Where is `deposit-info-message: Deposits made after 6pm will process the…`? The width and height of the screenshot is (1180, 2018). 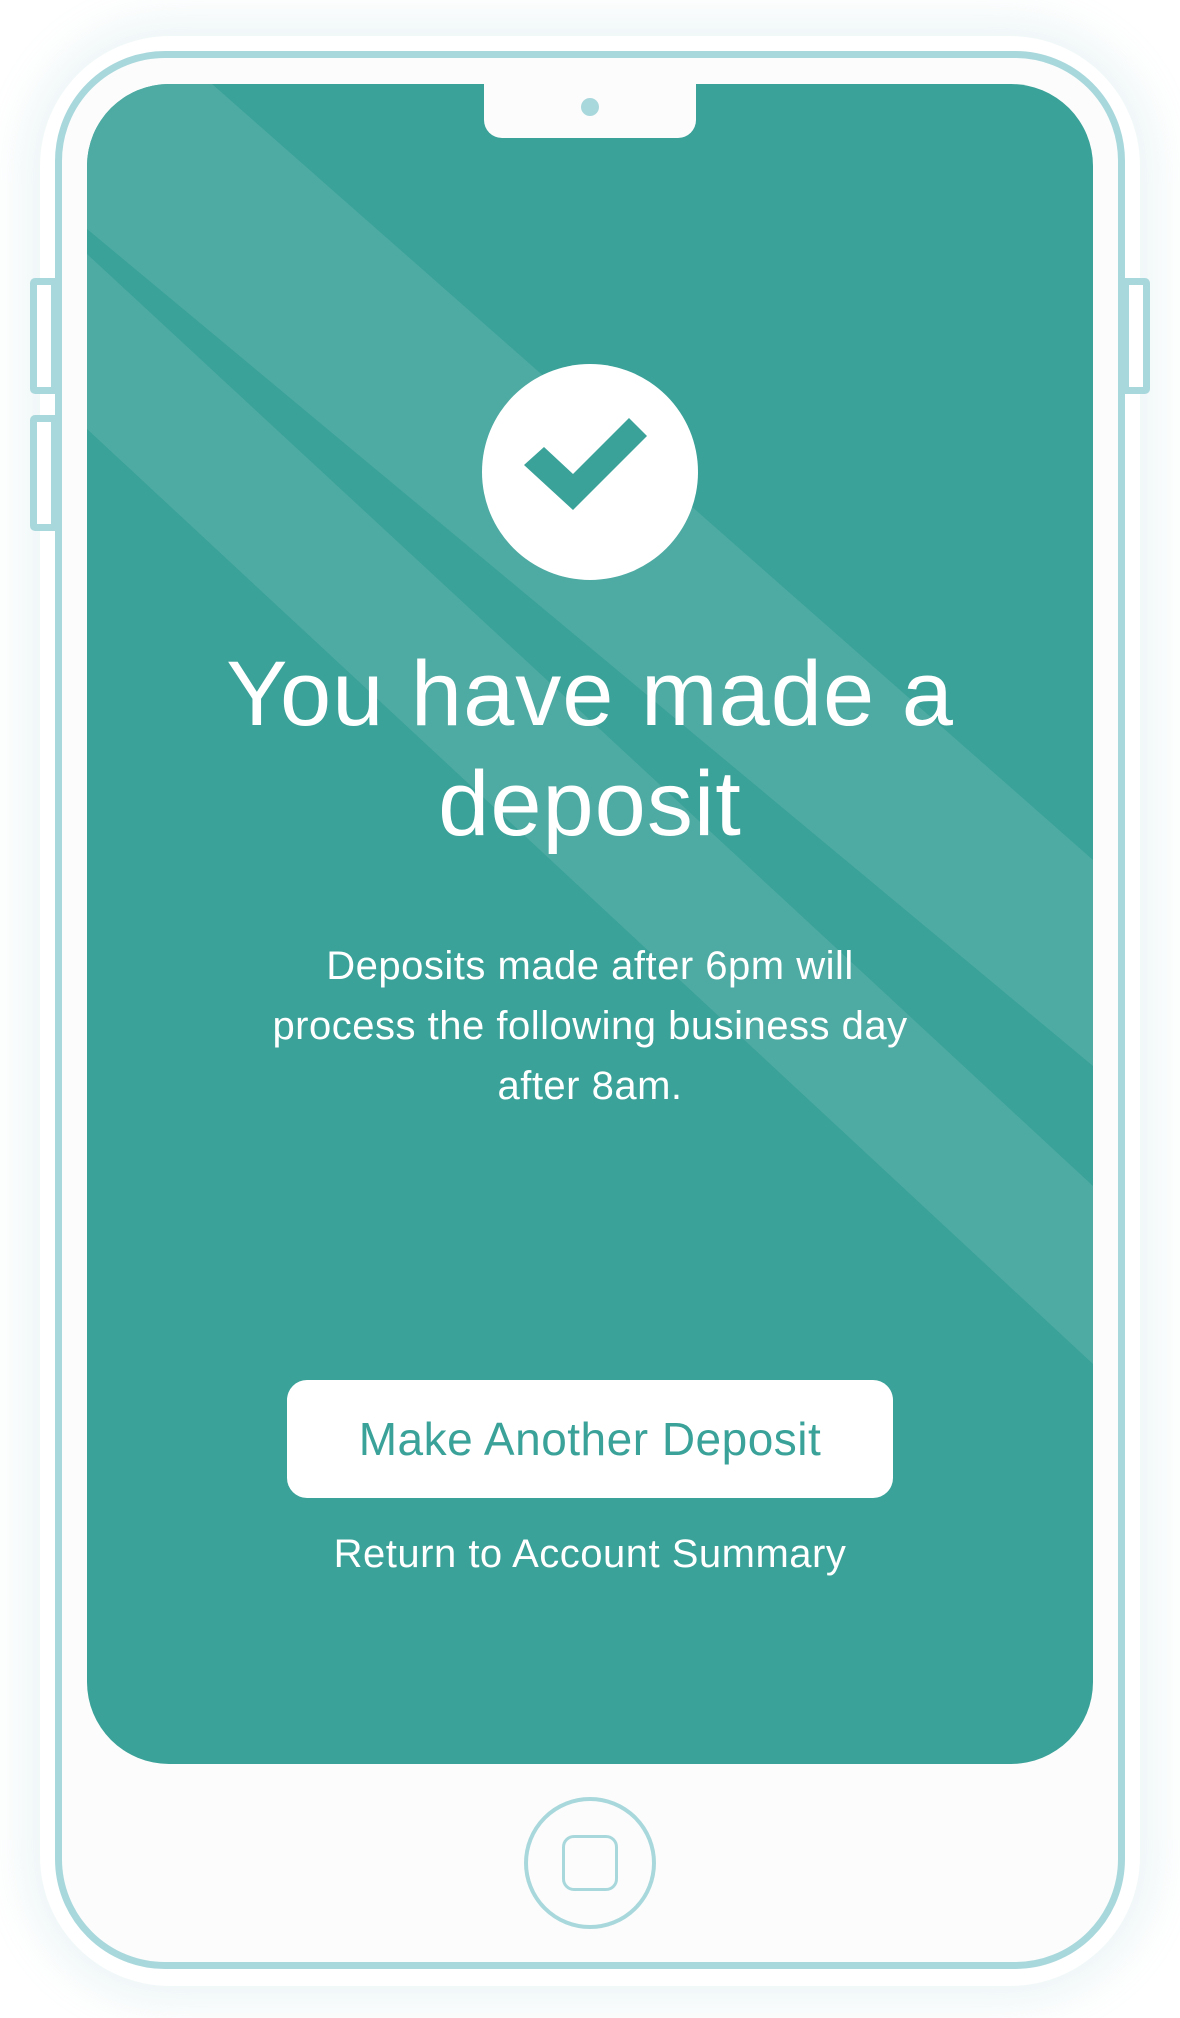 deposit-info-message: Deposits made after 6pm will process the… is located at coordinates (590, 1026).